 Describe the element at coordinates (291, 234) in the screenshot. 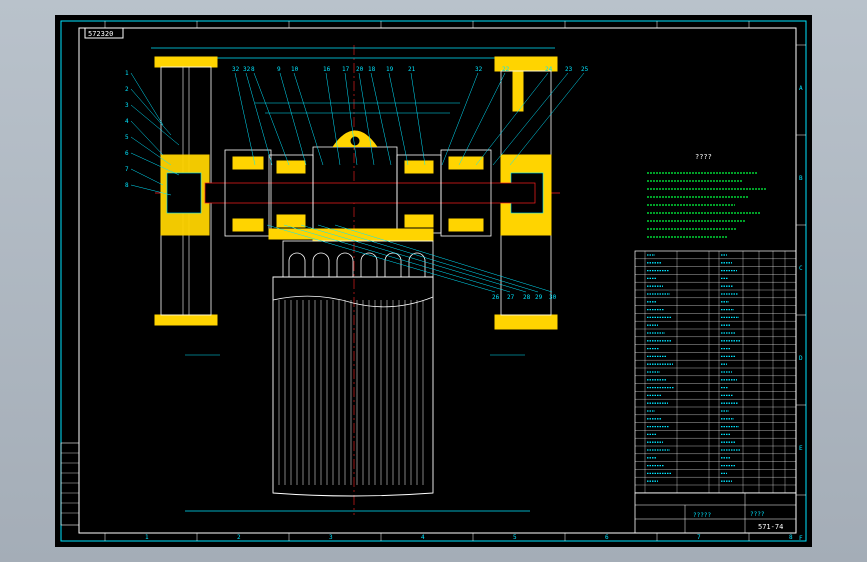

I see `frame-base-left` at that location.